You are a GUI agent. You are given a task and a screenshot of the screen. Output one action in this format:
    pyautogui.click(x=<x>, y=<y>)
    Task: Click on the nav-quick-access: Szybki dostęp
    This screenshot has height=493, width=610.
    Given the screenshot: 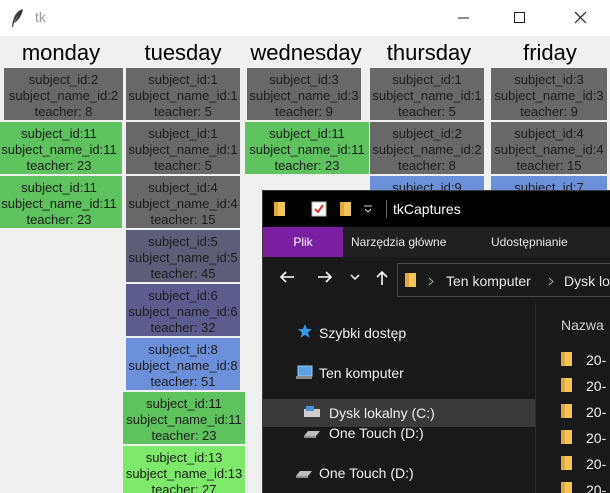 What is the action you would take?
    pyautogui.click(x=362, y=333)
    